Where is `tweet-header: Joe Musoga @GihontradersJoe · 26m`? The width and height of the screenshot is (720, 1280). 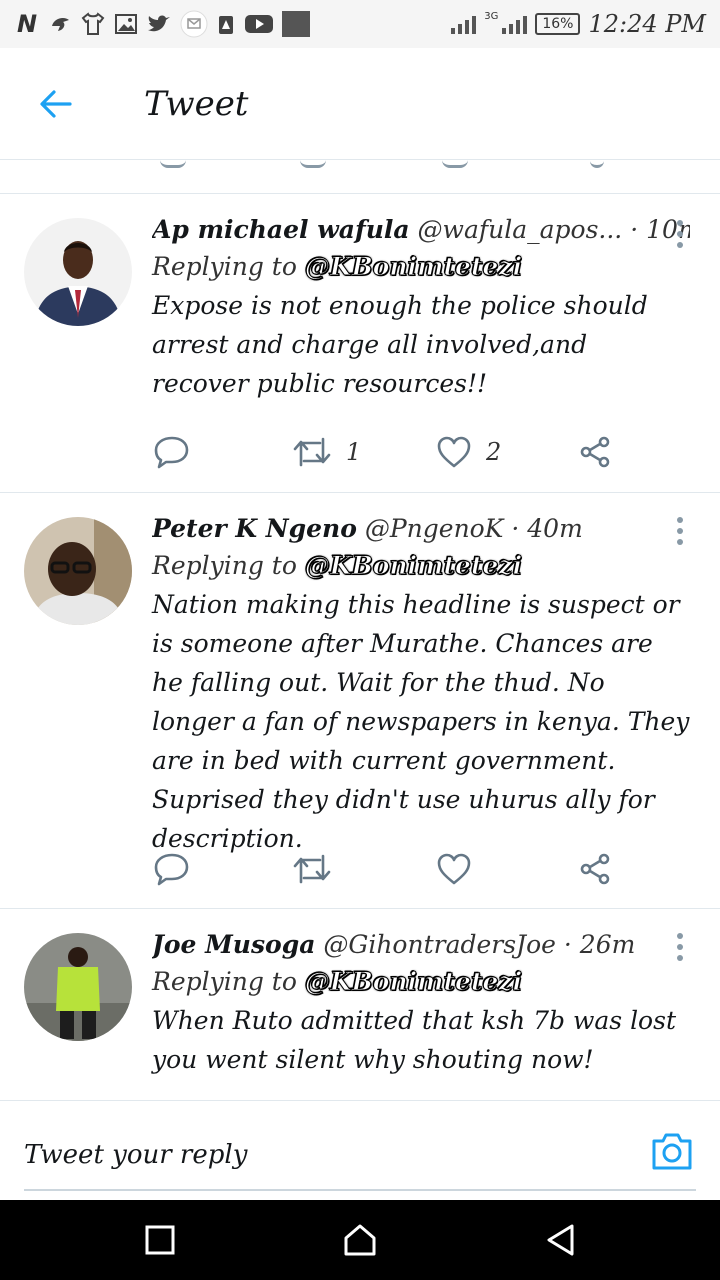
tweet-header: Joe Musoga @GihontradersJoe · 26m is located at coordinates (421, 945).